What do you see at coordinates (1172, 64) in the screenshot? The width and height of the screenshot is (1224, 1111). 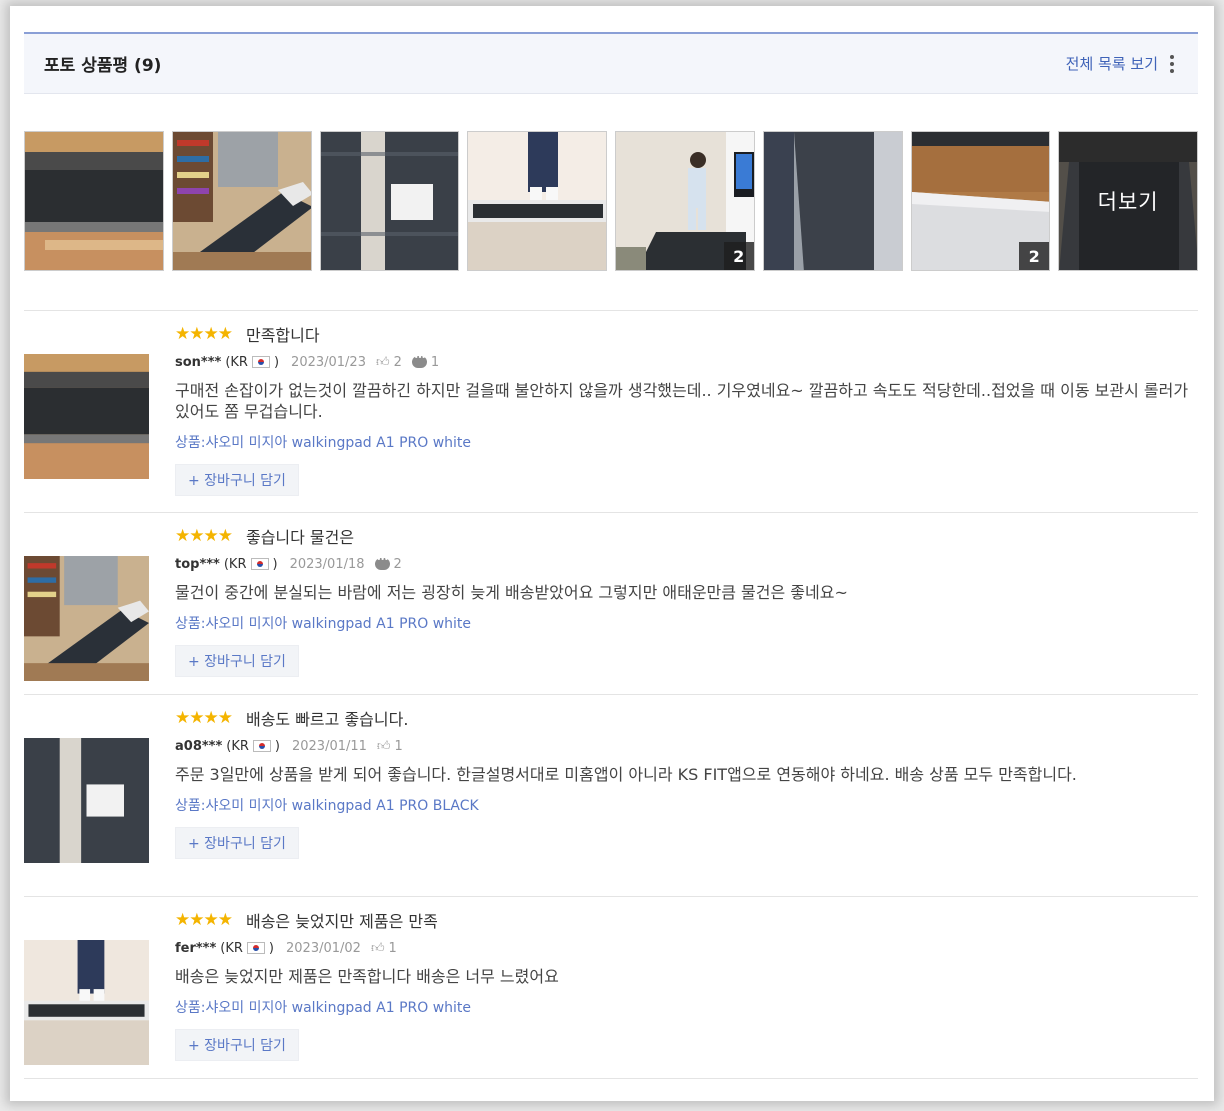 I see `kebab-menu-icon` at bounding box center [1172, 64].